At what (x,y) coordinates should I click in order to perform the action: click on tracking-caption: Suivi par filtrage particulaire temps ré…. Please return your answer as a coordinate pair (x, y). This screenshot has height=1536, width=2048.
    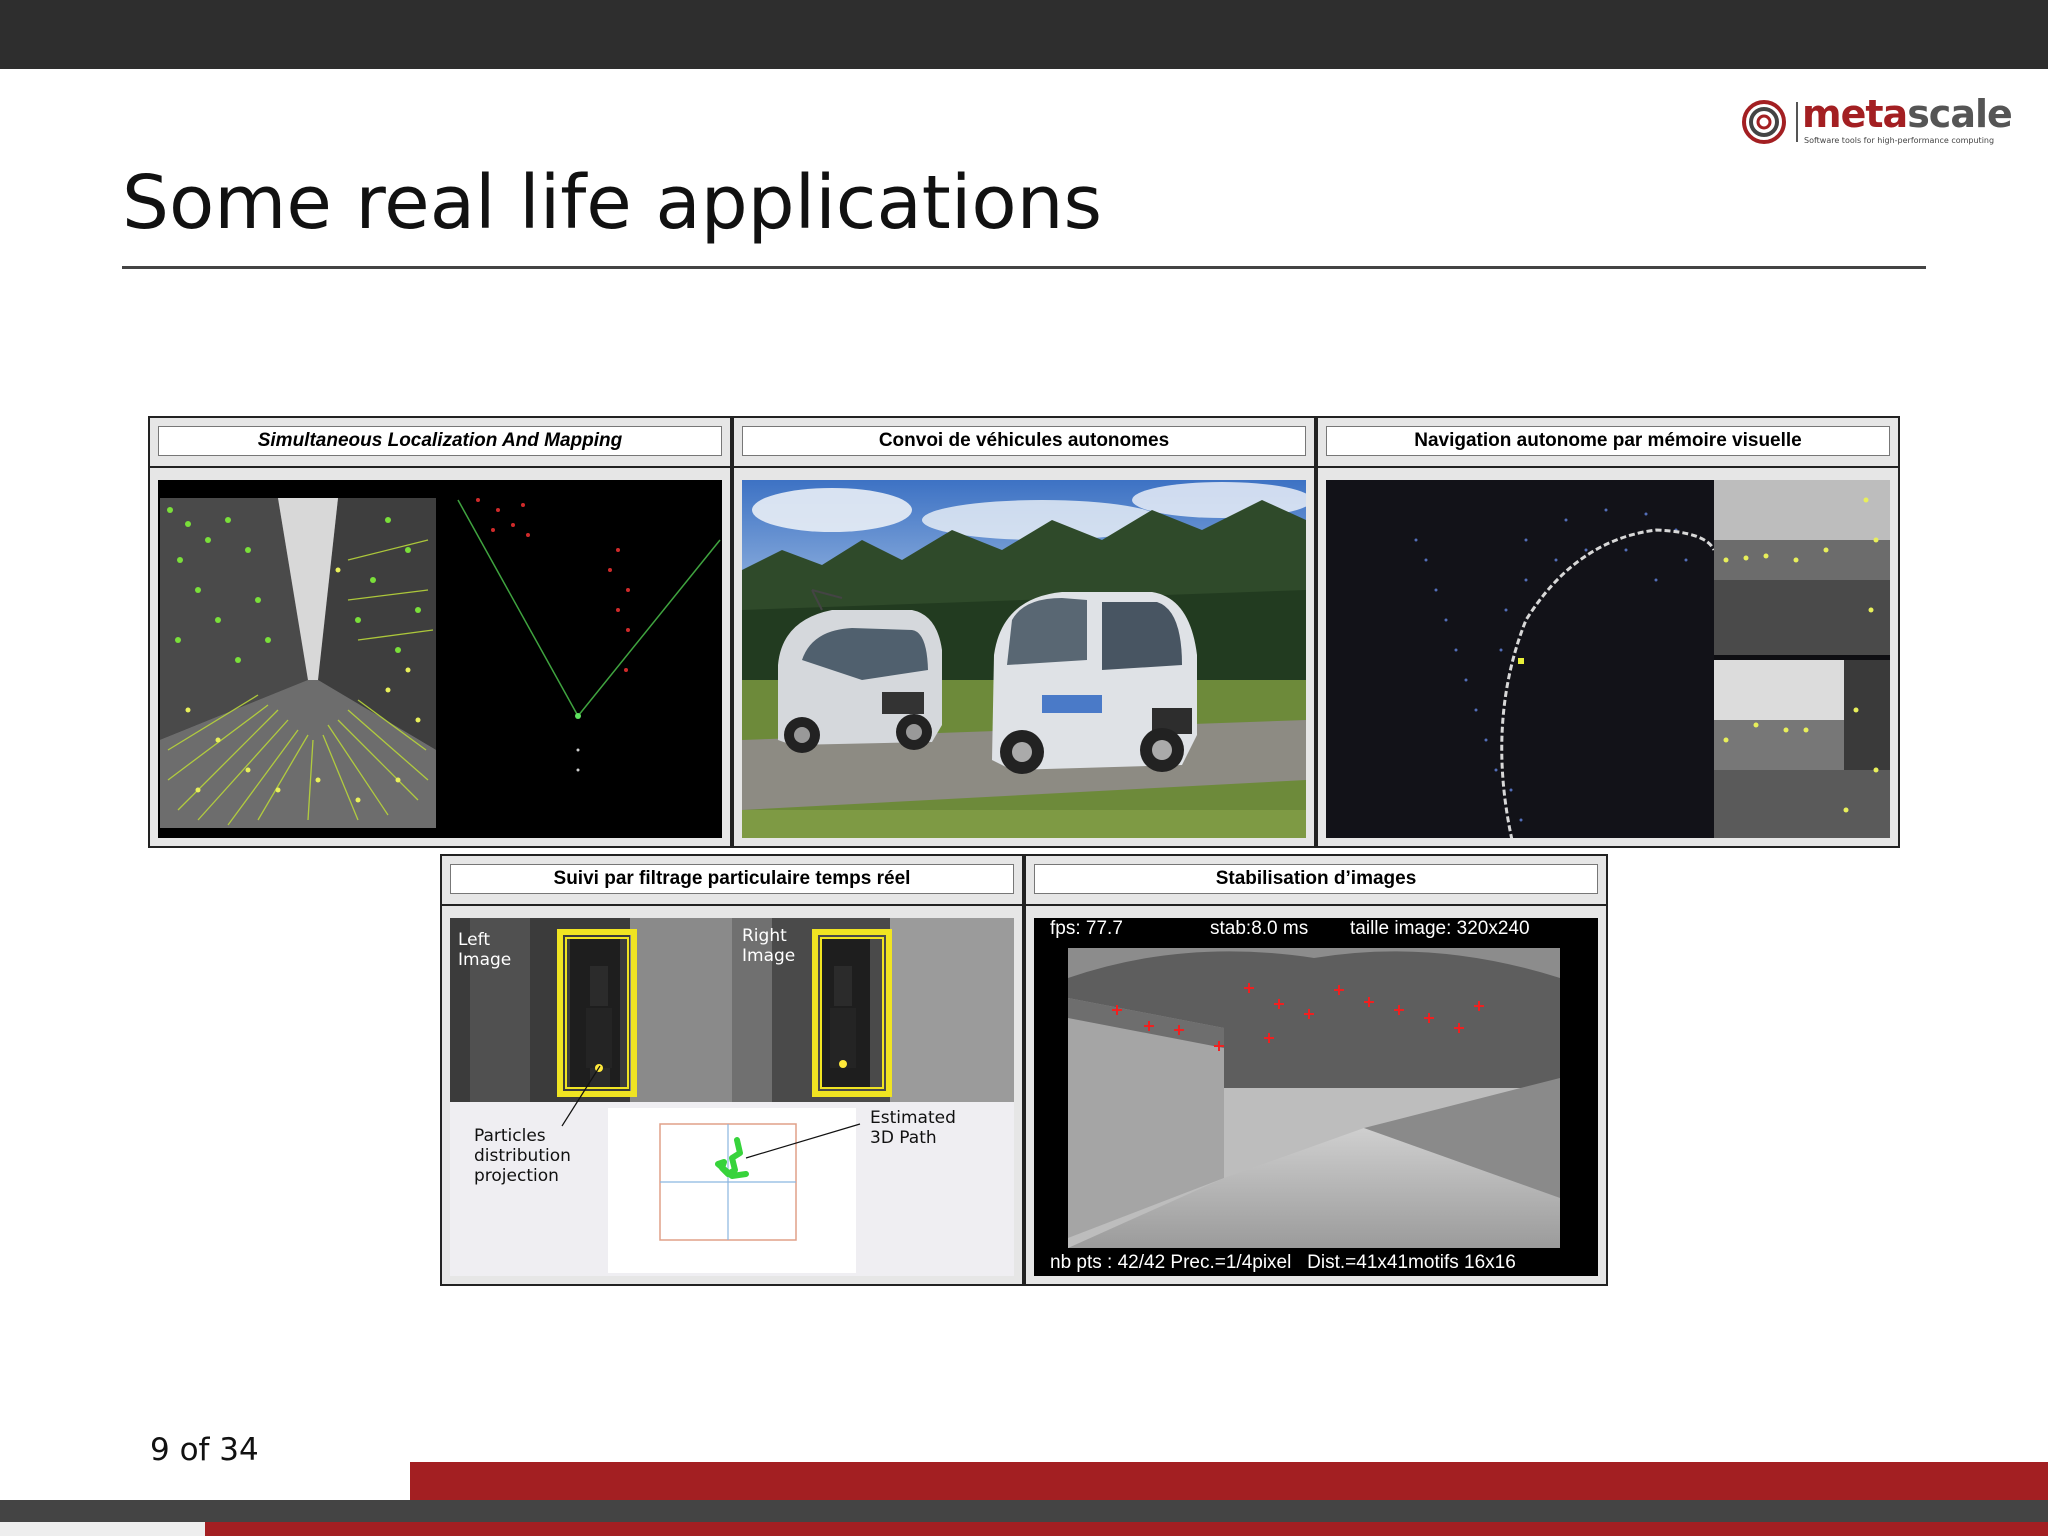
    Looking at the image, I should click on (732, 879).